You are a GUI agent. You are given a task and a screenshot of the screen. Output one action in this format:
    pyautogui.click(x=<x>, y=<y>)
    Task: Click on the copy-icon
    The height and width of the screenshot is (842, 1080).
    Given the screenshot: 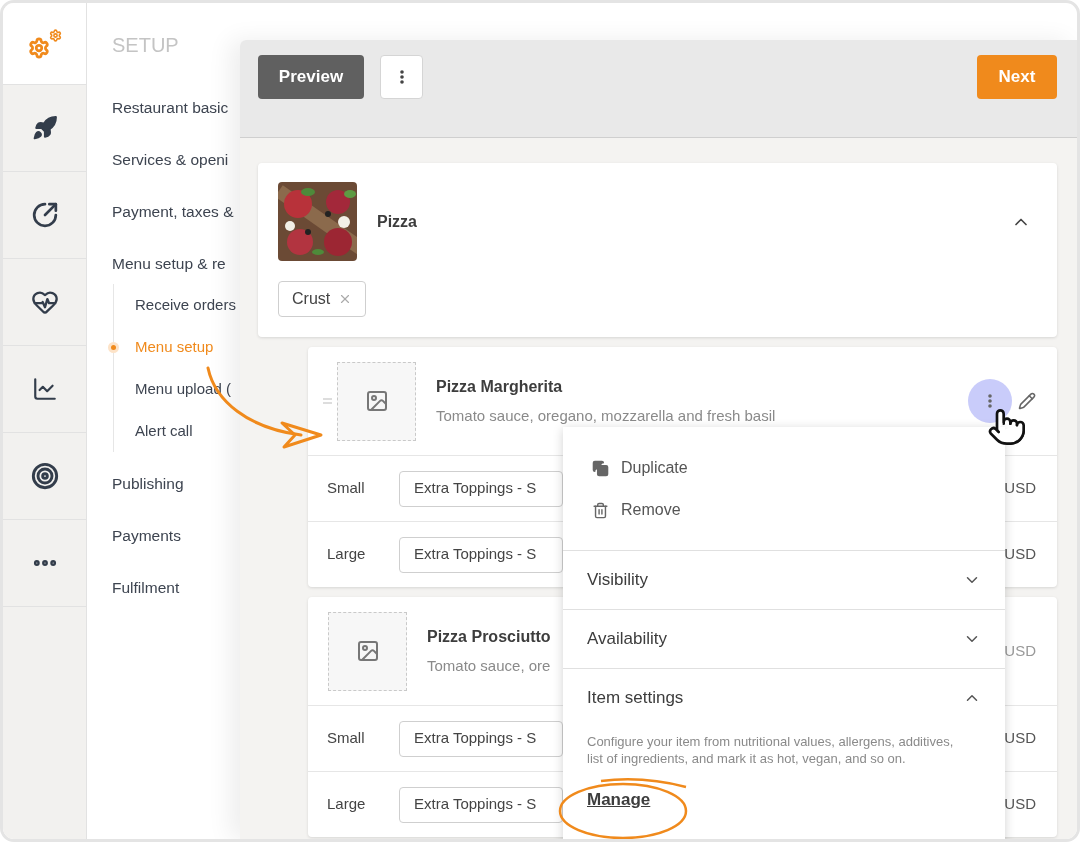 What is the action you would take?
    pyautogui.click(x=600, y=468)
    